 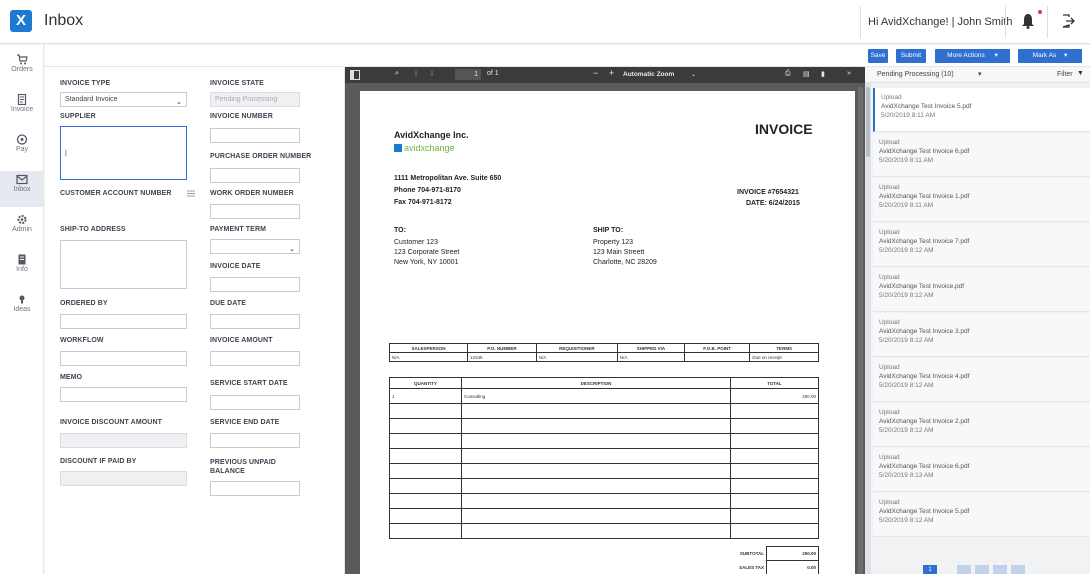 What do you see at coordinates (431, 135) in the screenshot?
I see `invoice-company: AvidXchange Inc.` at bounding box center [431, 135].